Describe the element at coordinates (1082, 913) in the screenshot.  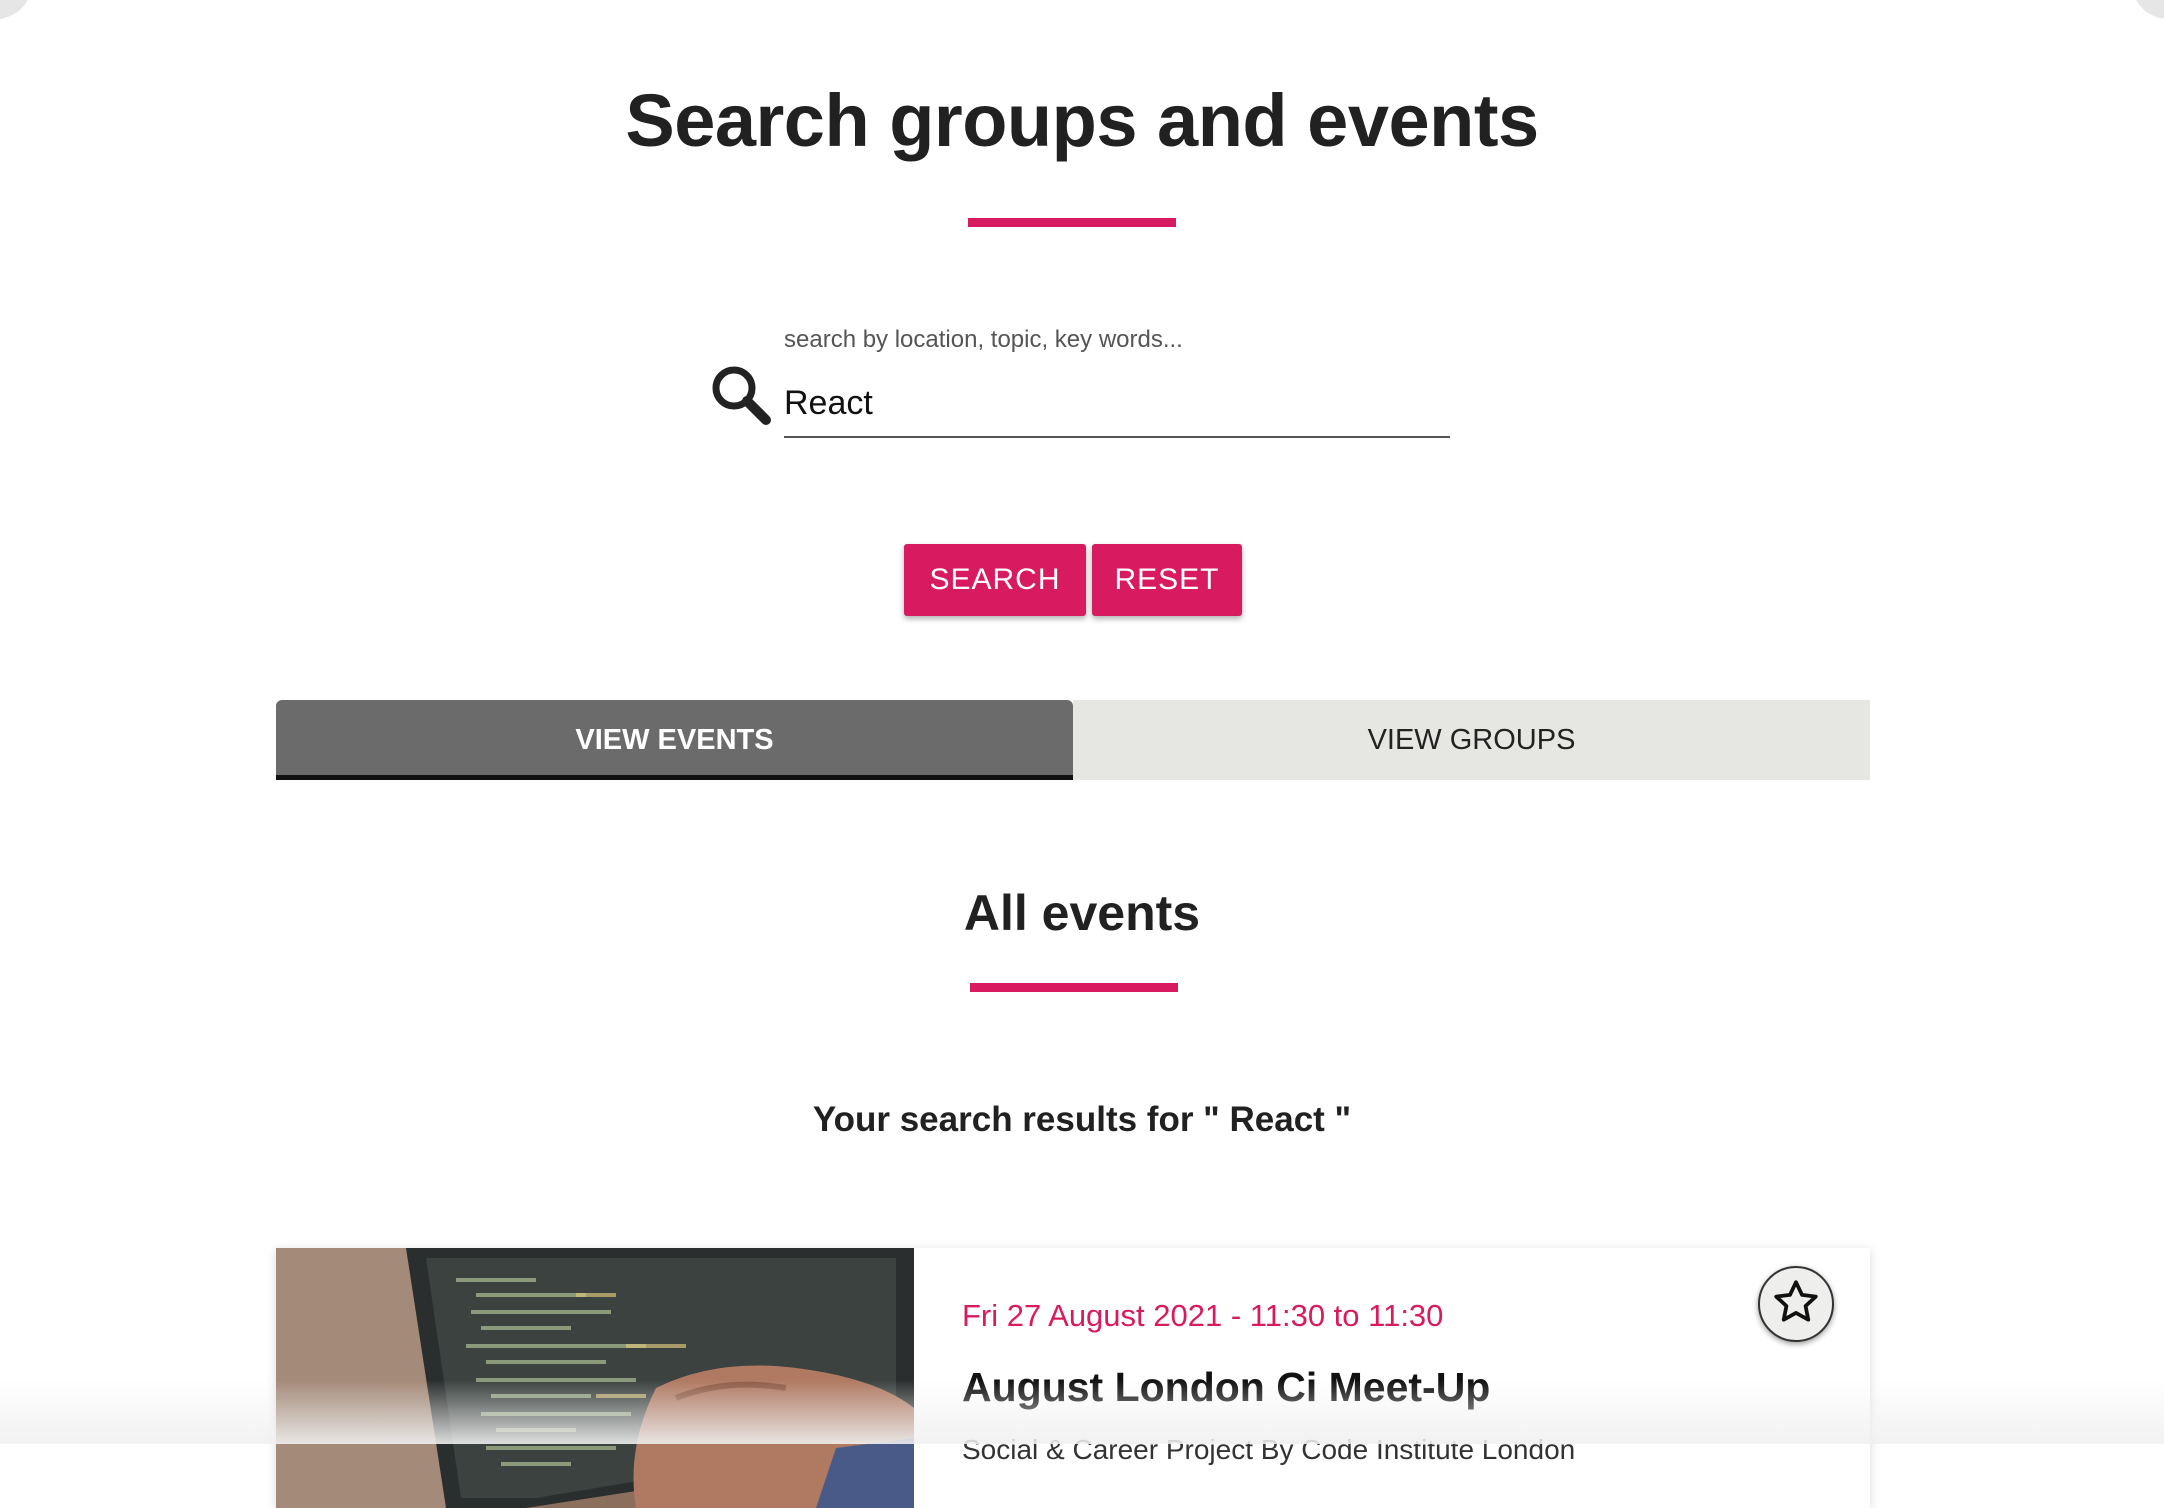
I see `section-title: All events` at that location.